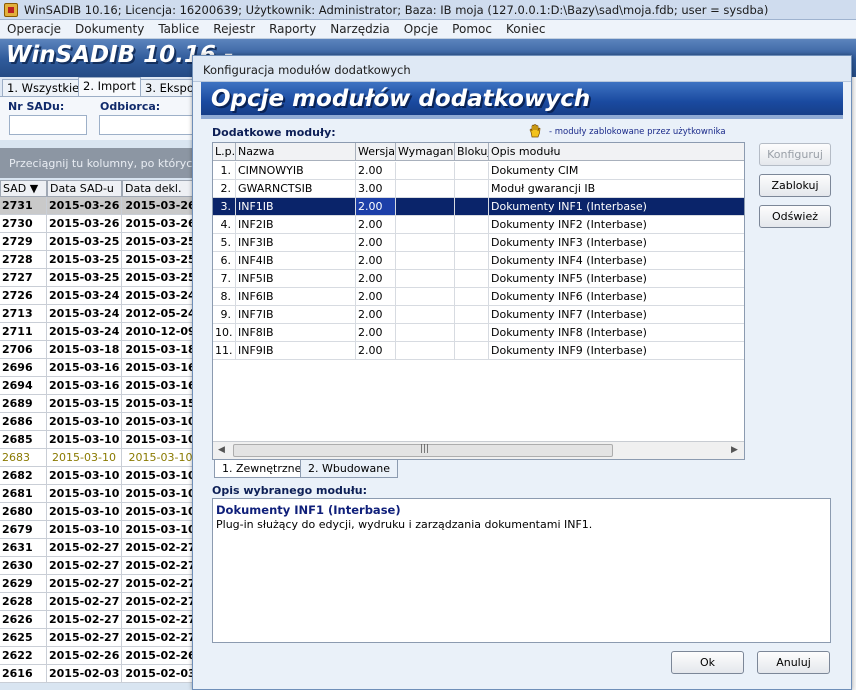 The image size is (856, 690). What do you see at coordinates (100, 404) in the screenshot?
I see `table-row: 2689 2015-03-15 2015-03-15` at bounding box center [100, 404].